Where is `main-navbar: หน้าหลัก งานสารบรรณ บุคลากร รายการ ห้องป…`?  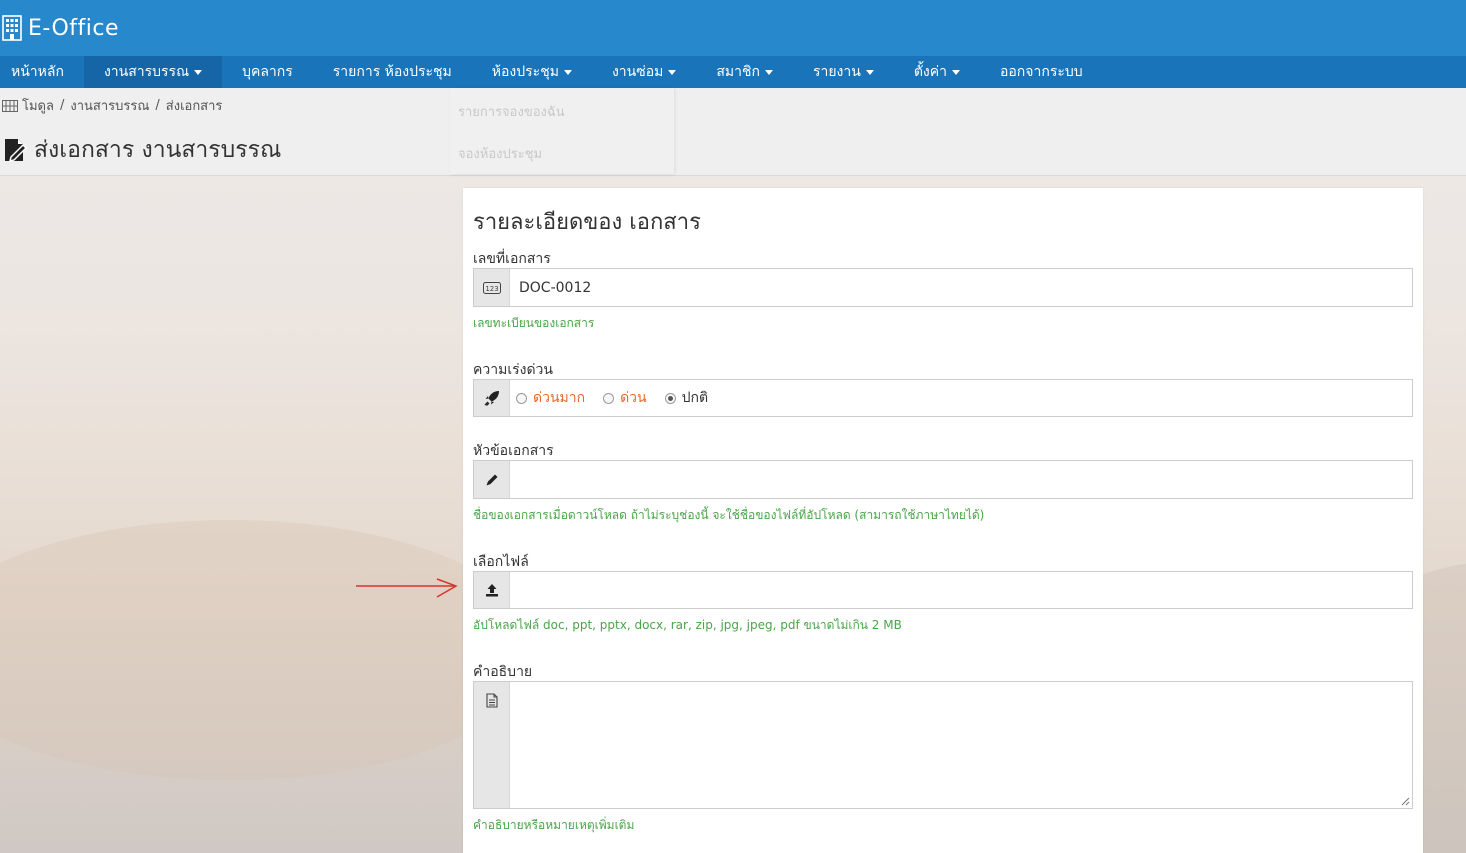
main-navbar: หน้าหลัก งานสารบรรณ บุคลากร รายการ ห้องป… is located at coordinates (733, 72).